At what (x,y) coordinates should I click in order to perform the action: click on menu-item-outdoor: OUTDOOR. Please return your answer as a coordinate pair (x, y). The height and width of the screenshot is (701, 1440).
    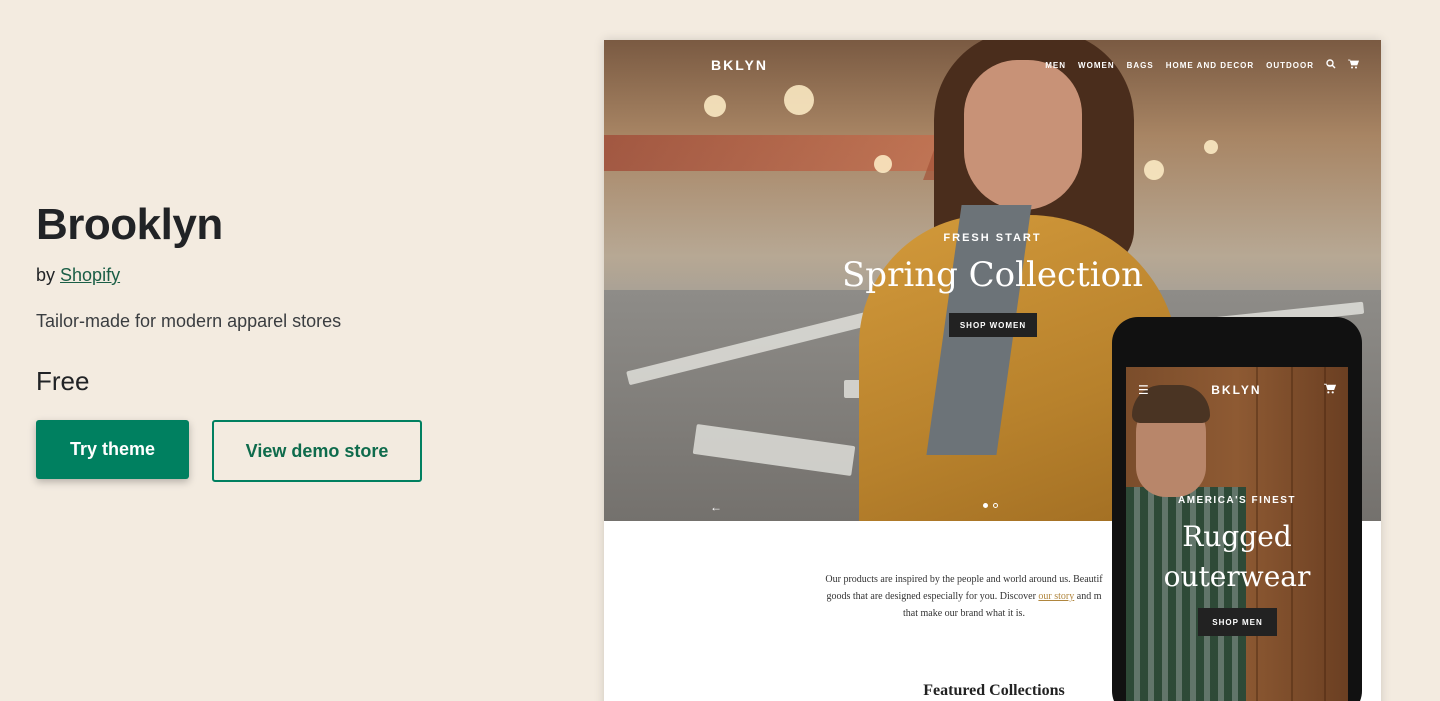
    Looking at the image, I should click on (1290, 65).